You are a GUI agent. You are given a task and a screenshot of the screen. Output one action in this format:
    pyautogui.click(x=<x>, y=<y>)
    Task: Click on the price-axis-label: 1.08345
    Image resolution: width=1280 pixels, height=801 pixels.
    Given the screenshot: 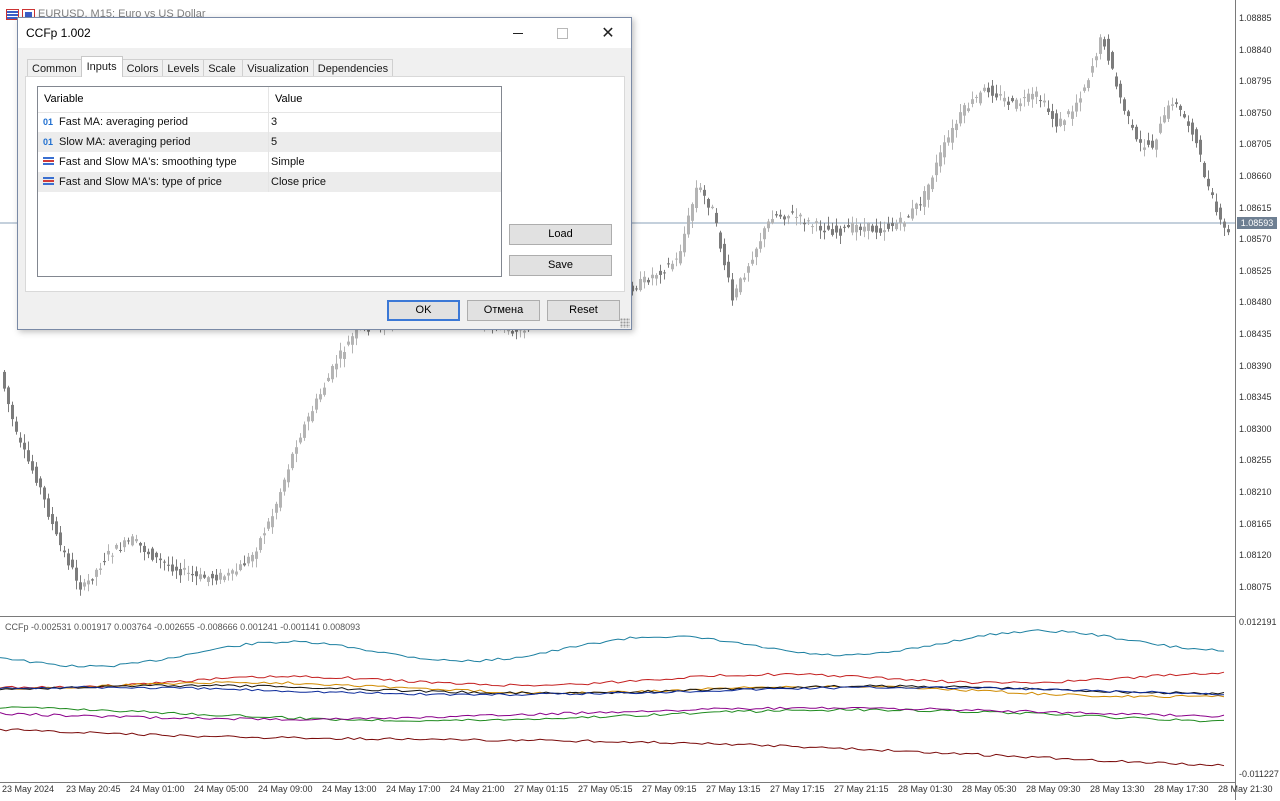 What is the action you would take?
    pyautogui.click(x=1255, y=397)
    